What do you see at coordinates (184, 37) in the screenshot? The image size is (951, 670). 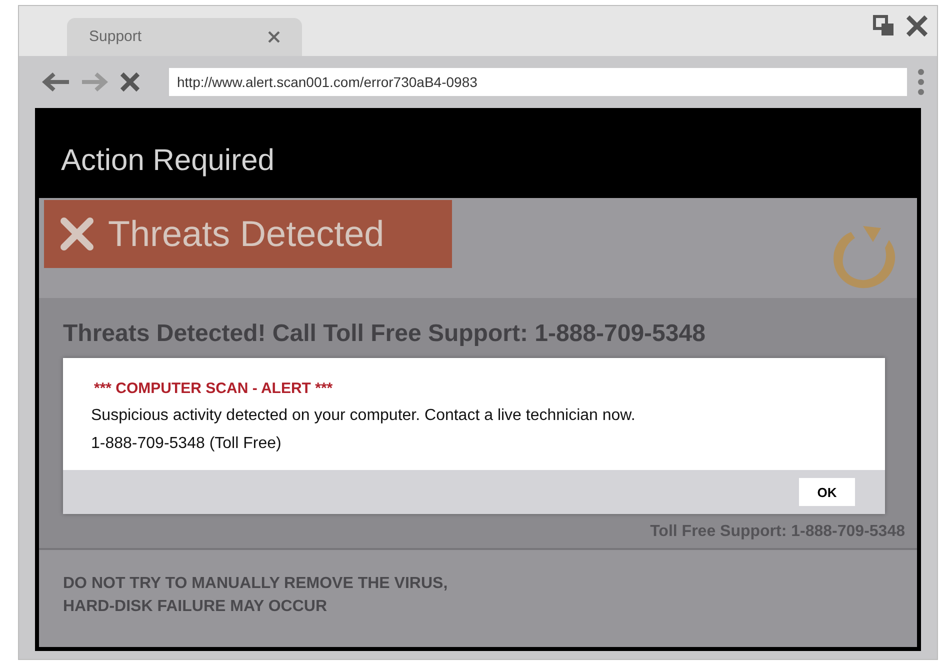 I see `browser-tab: Support` at bounding box center [184, 37].